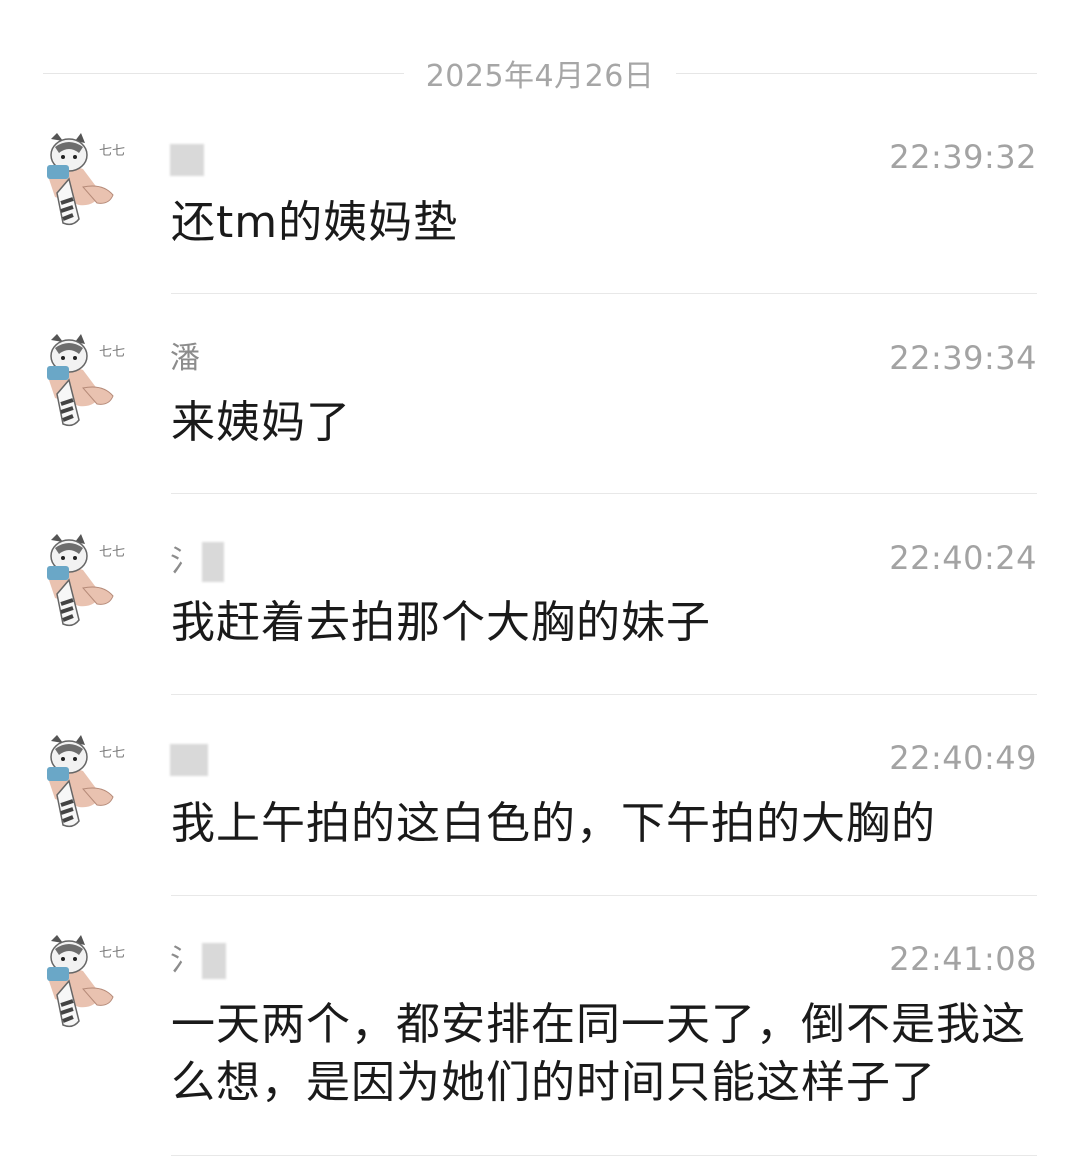  I want to click on message-text: 我赶着去拍那个大胸的妹子, so click(441, 622).